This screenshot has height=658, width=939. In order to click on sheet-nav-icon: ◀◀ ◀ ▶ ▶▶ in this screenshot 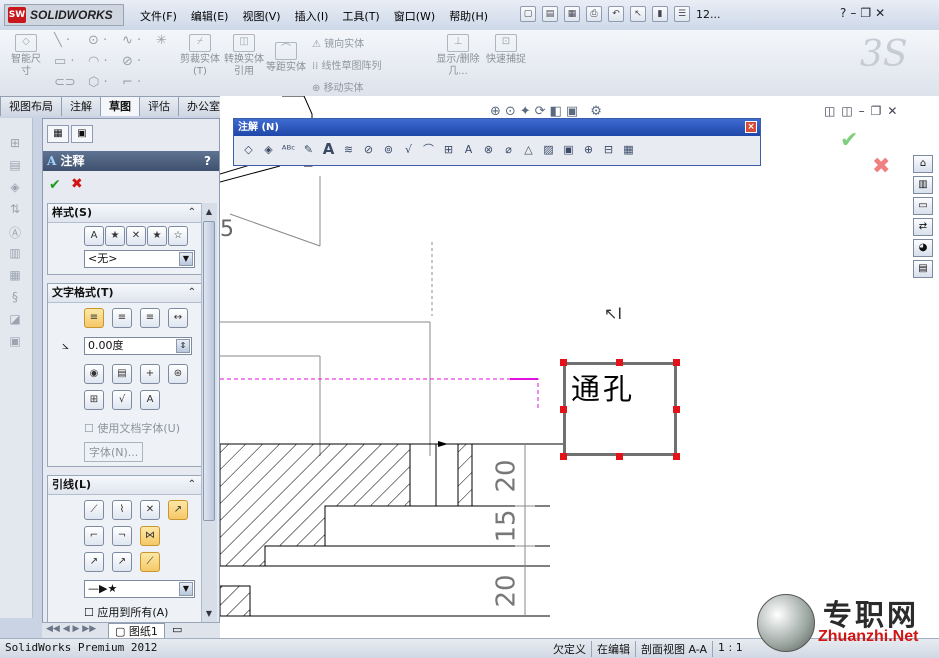, I will do `click(71, 629)`.